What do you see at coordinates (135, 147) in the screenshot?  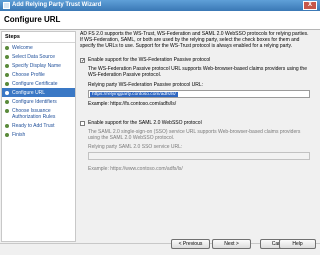 I see `saml-field-label: Relying party SAML 2.0 SSO service URL:` at bounding box center [135, 147].